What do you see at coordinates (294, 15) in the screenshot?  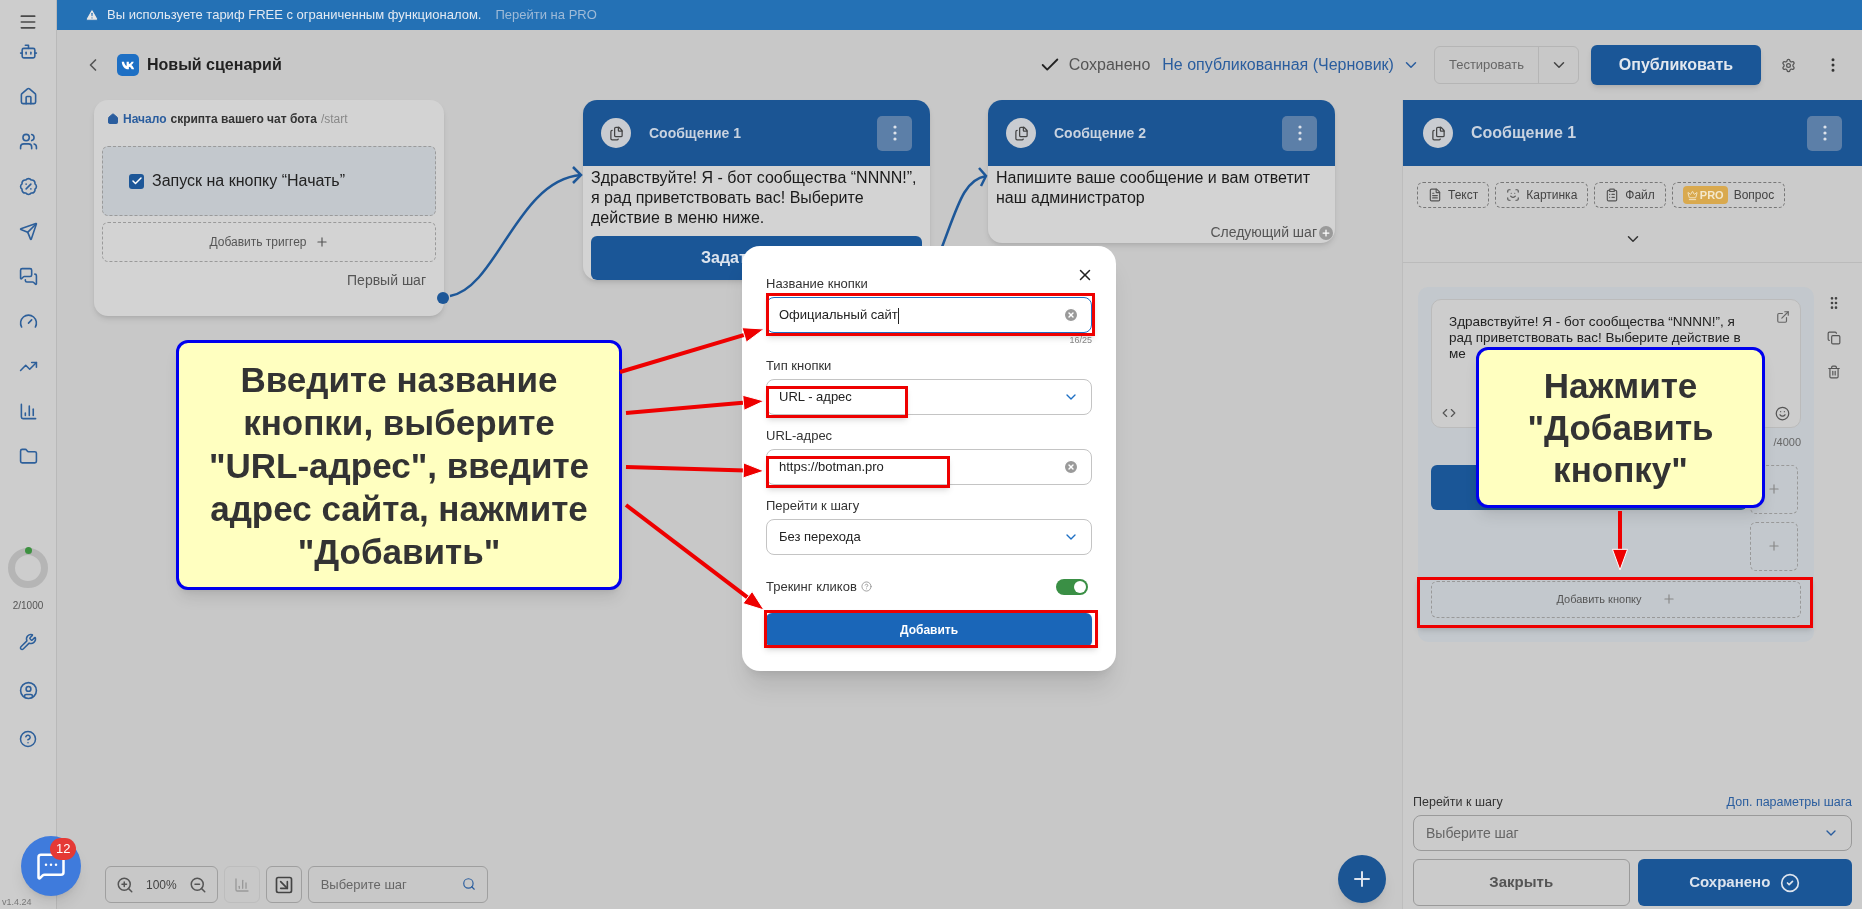 I see `banner-text: Вы используете тариф FREE с ограниченным функционалом.` at bounding box center [294, 15].